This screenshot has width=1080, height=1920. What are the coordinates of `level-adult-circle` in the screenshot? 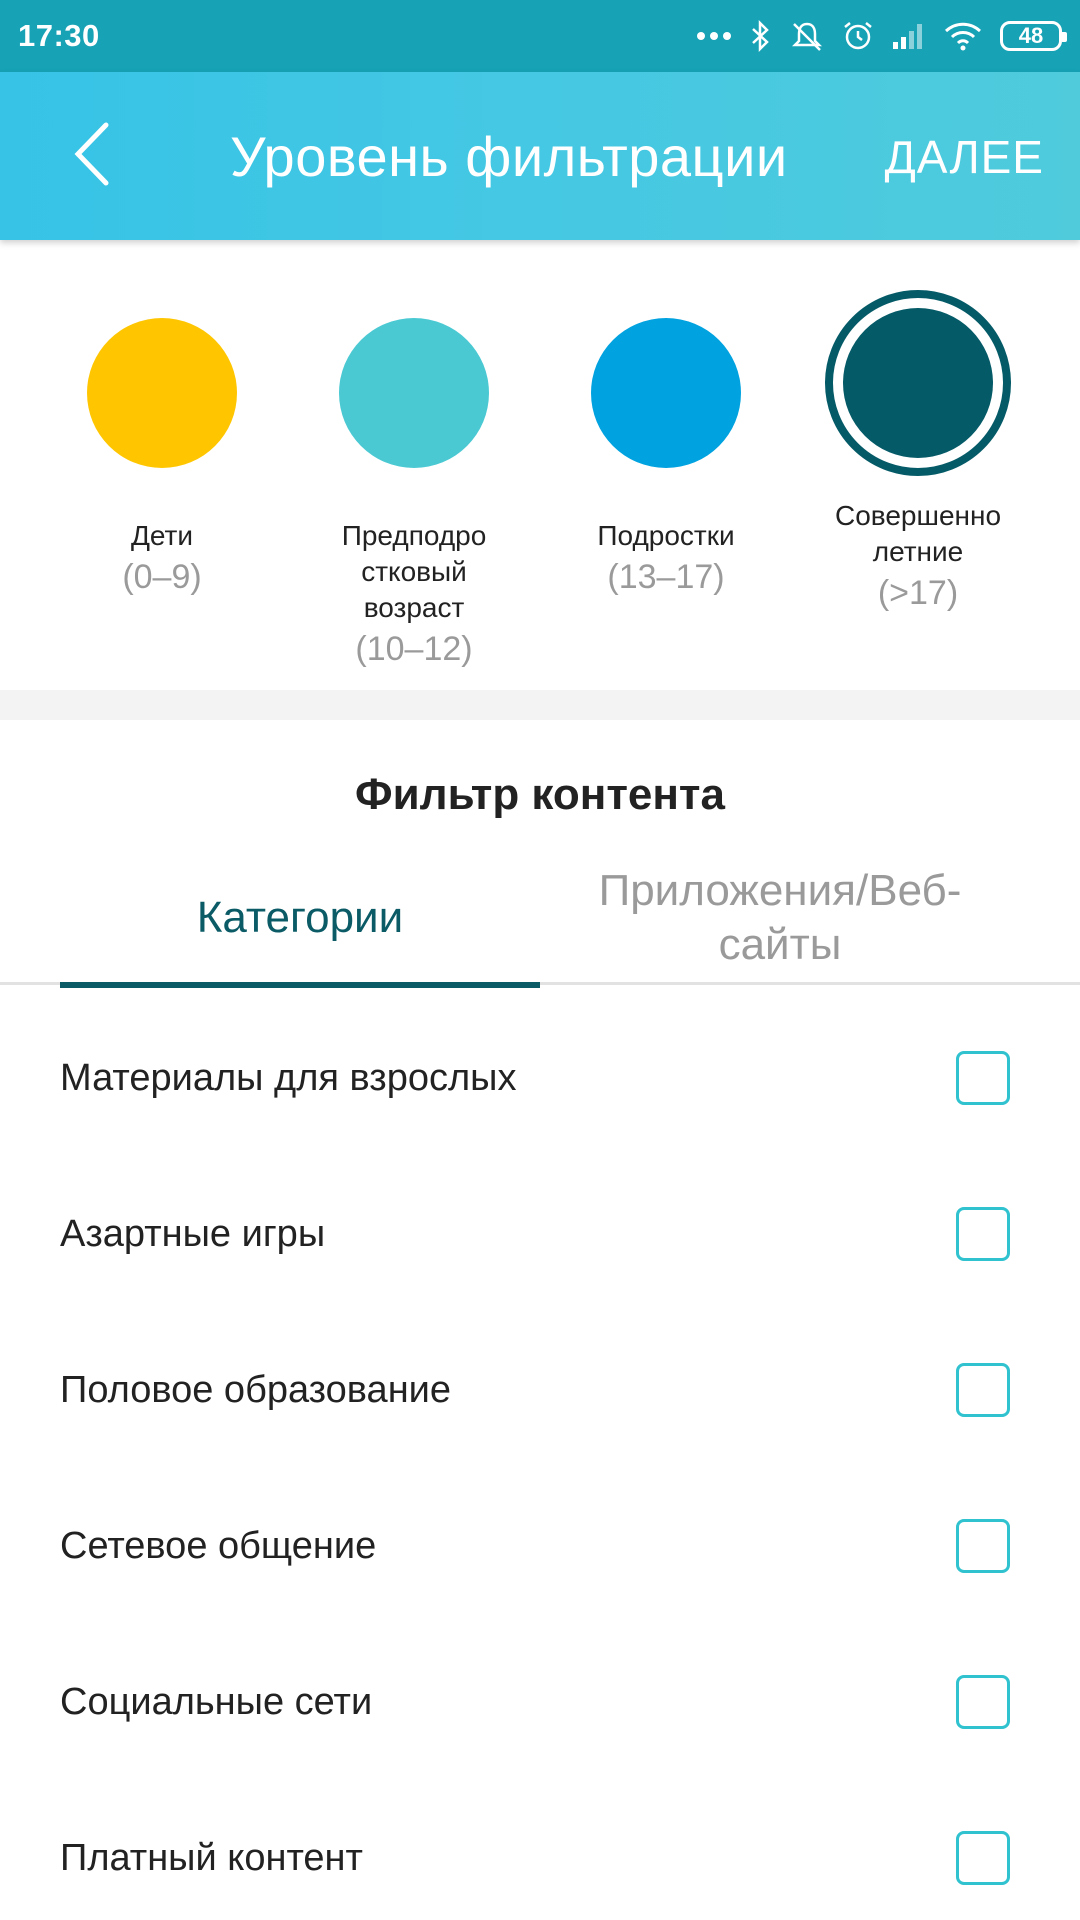 It's located at (918, 383).